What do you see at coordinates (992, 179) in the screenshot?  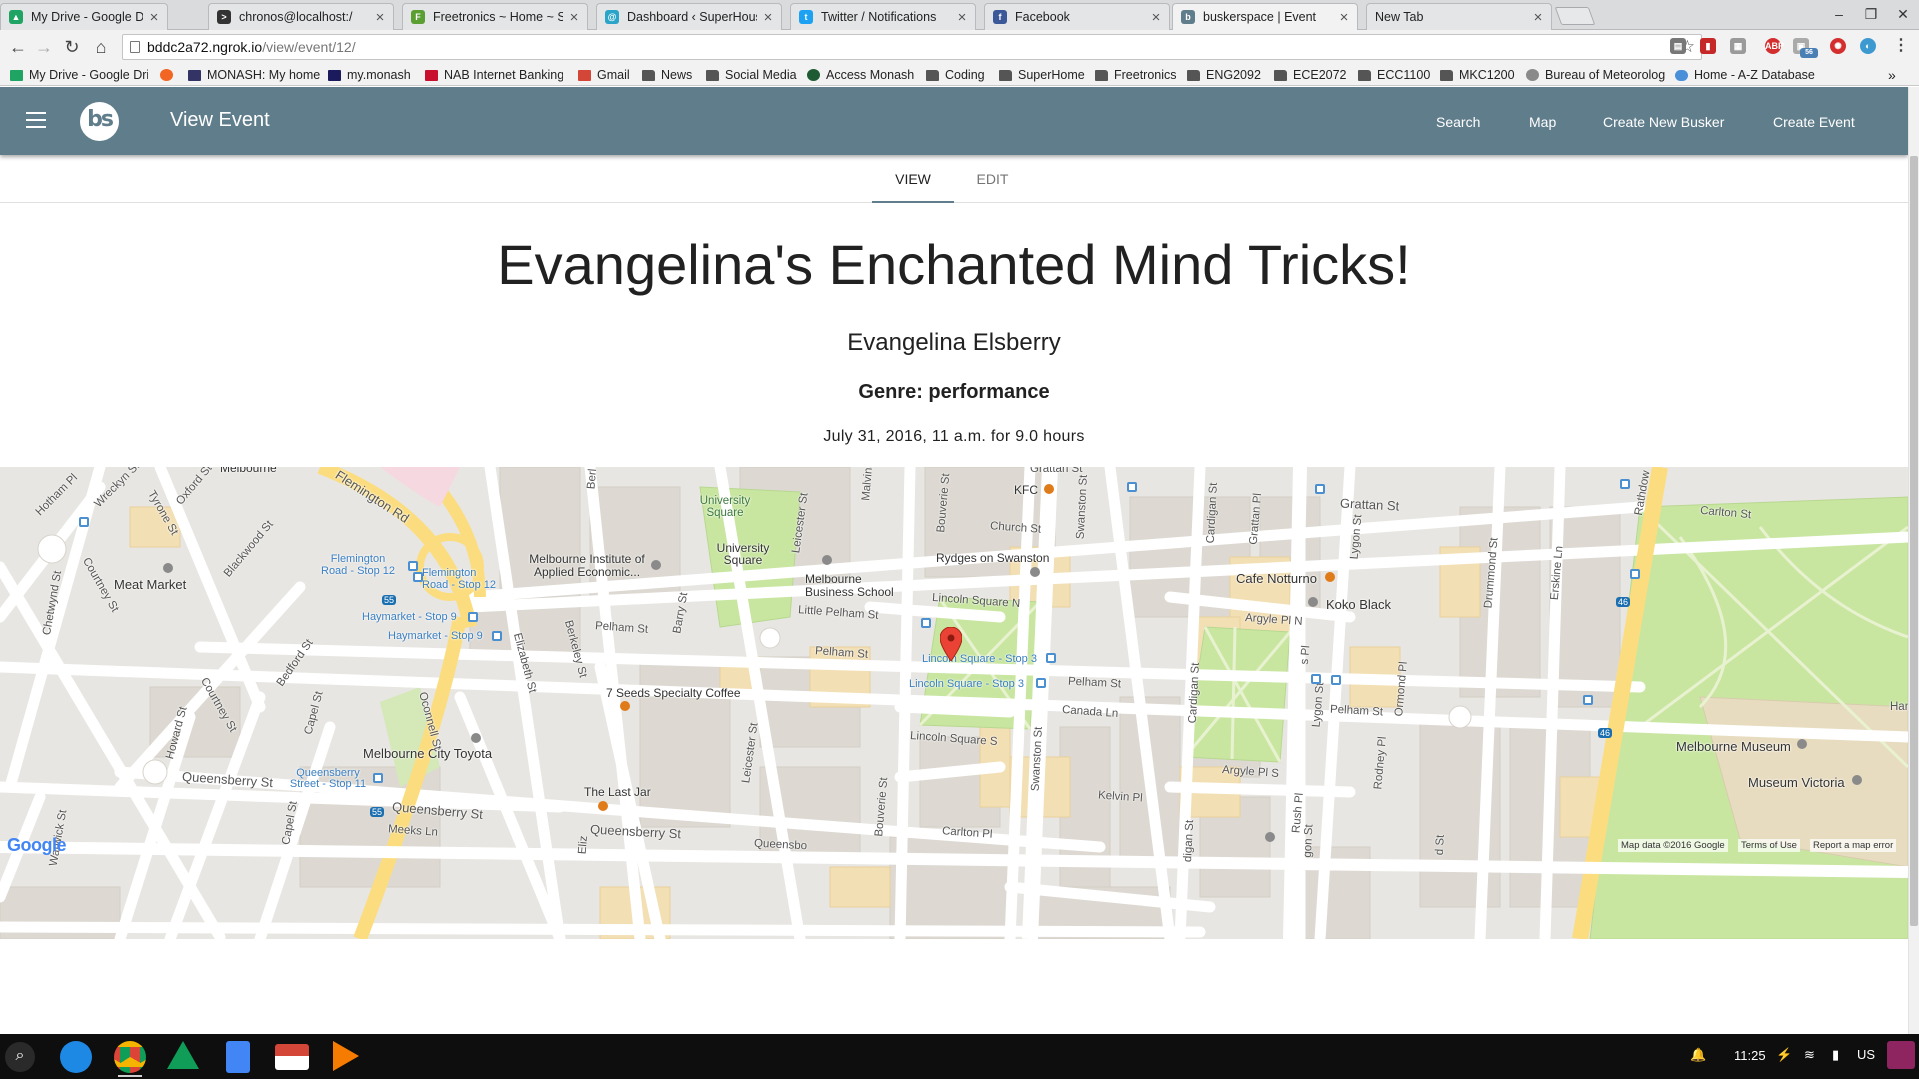 I see `tab-edit: EDIT` at bounding box center [992, 179].